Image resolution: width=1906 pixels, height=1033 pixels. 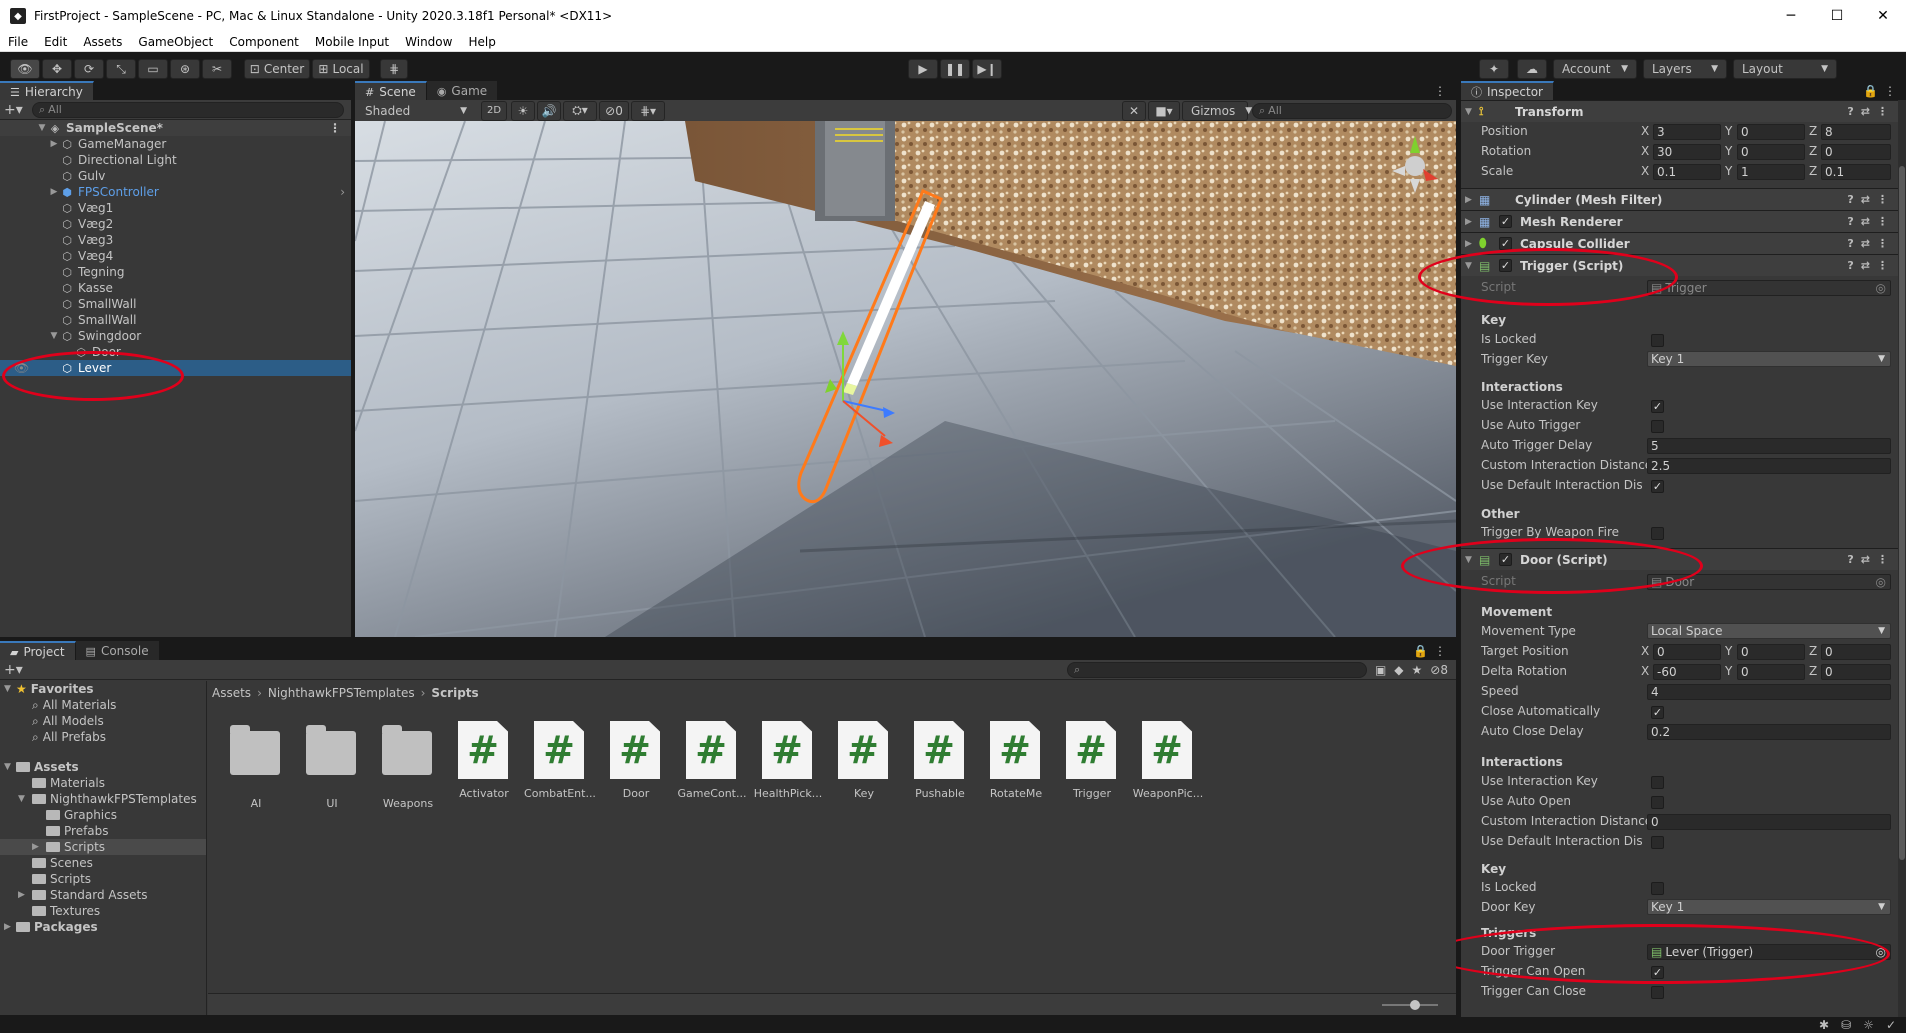 I want to click on filter-type-icon: ▣, so click(x=1380, y=670).